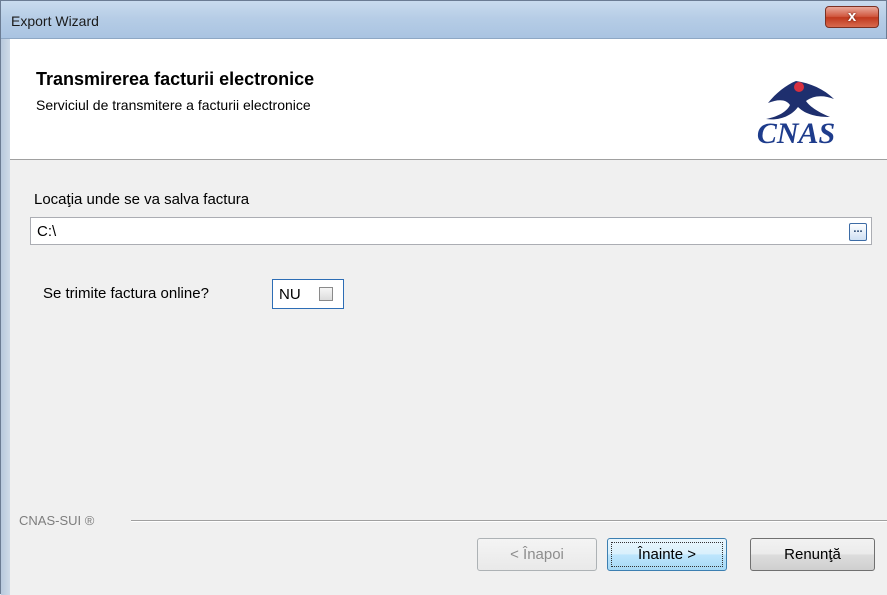  Describe the element at coordinates (451, 231) in the screenshot. I see `save-location-input` at that location.